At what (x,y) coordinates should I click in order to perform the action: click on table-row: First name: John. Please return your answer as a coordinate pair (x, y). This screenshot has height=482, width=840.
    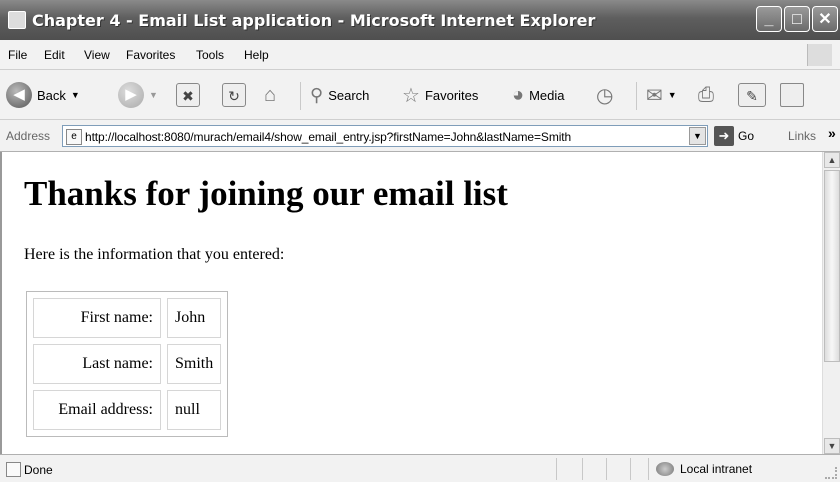
    Looking at the image, I should click on (127, 318).